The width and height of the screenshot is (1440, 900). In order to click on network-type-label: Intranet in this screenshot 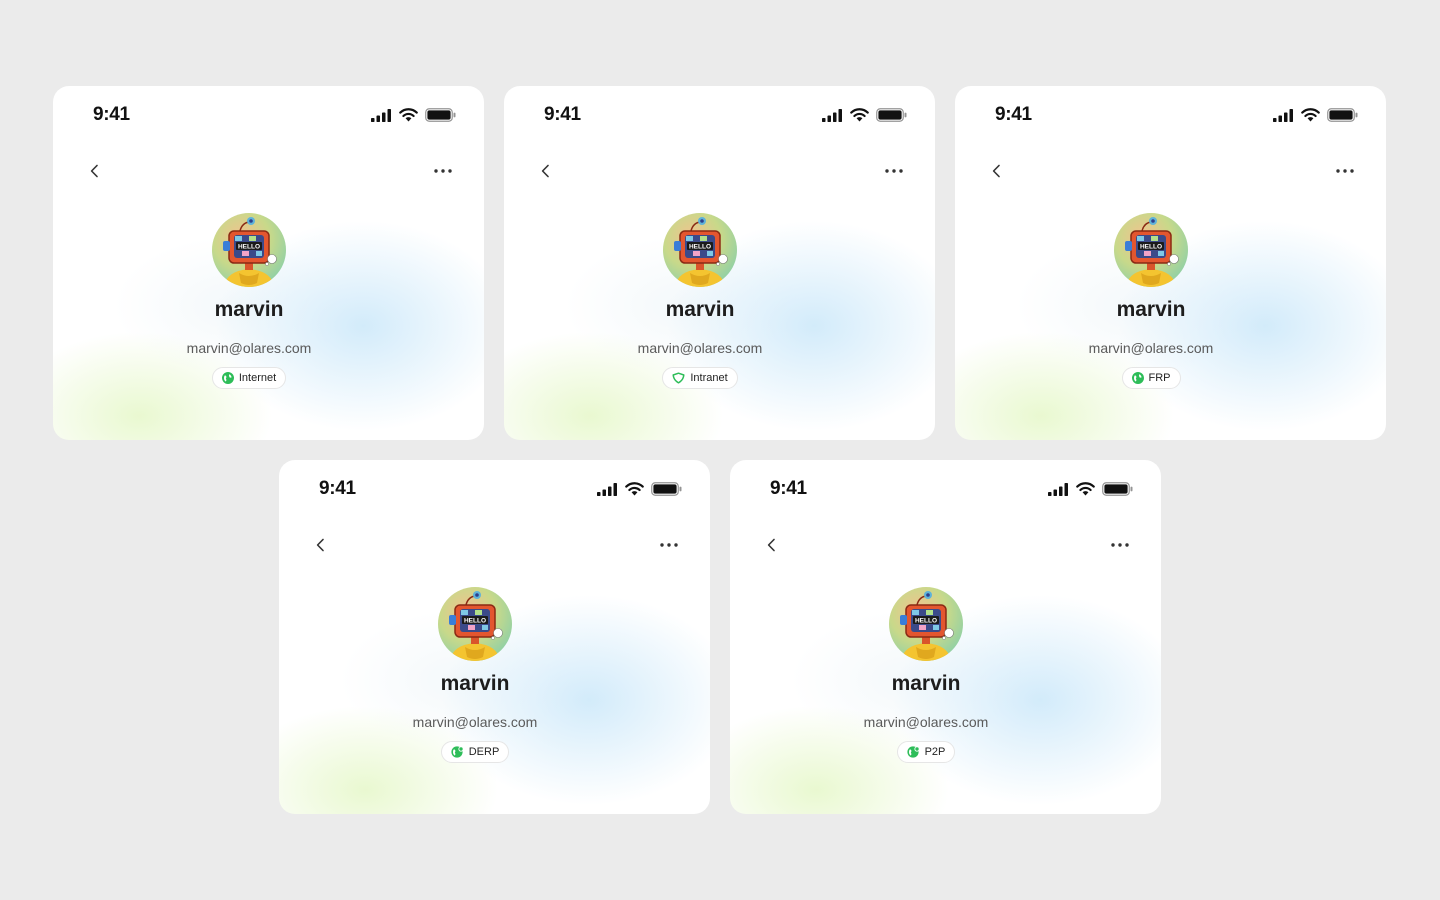, I will do `click(709, 378)`.